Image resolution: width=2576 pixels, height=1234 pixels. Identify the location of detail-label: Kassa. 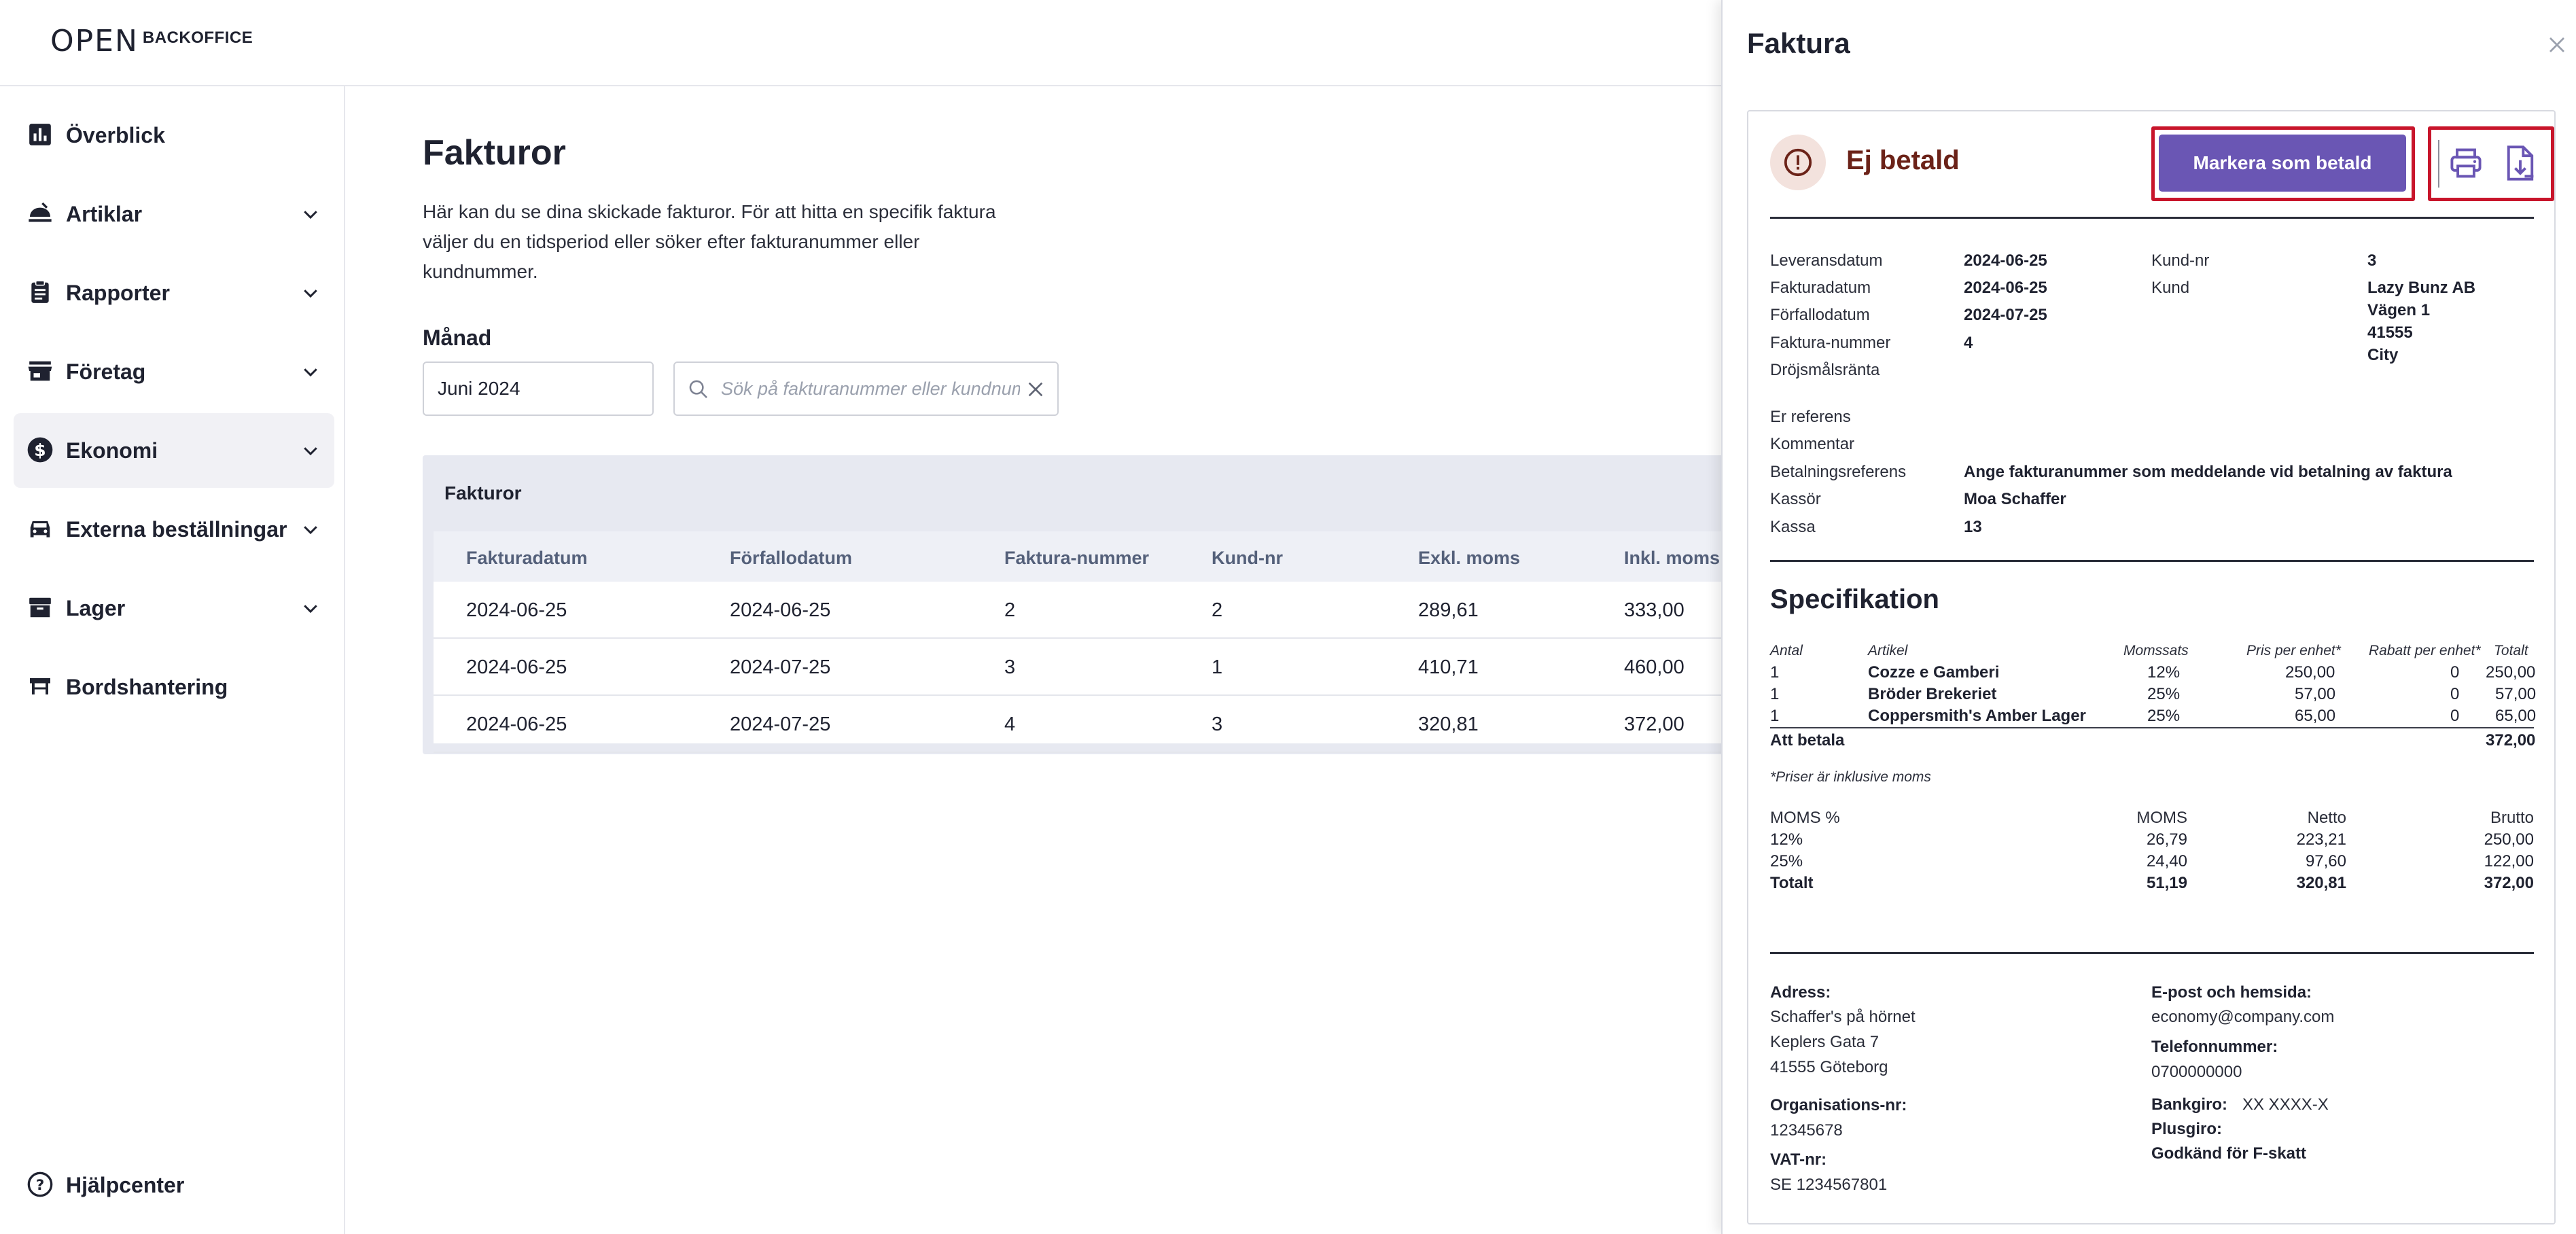
(1793, 527).